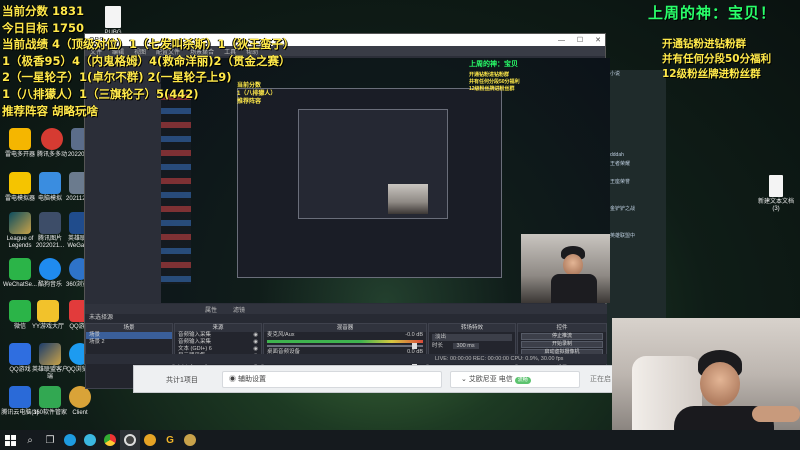 The height and width of the screenshot is (450, 800). I want to click on game-icon, so click(150, 440).